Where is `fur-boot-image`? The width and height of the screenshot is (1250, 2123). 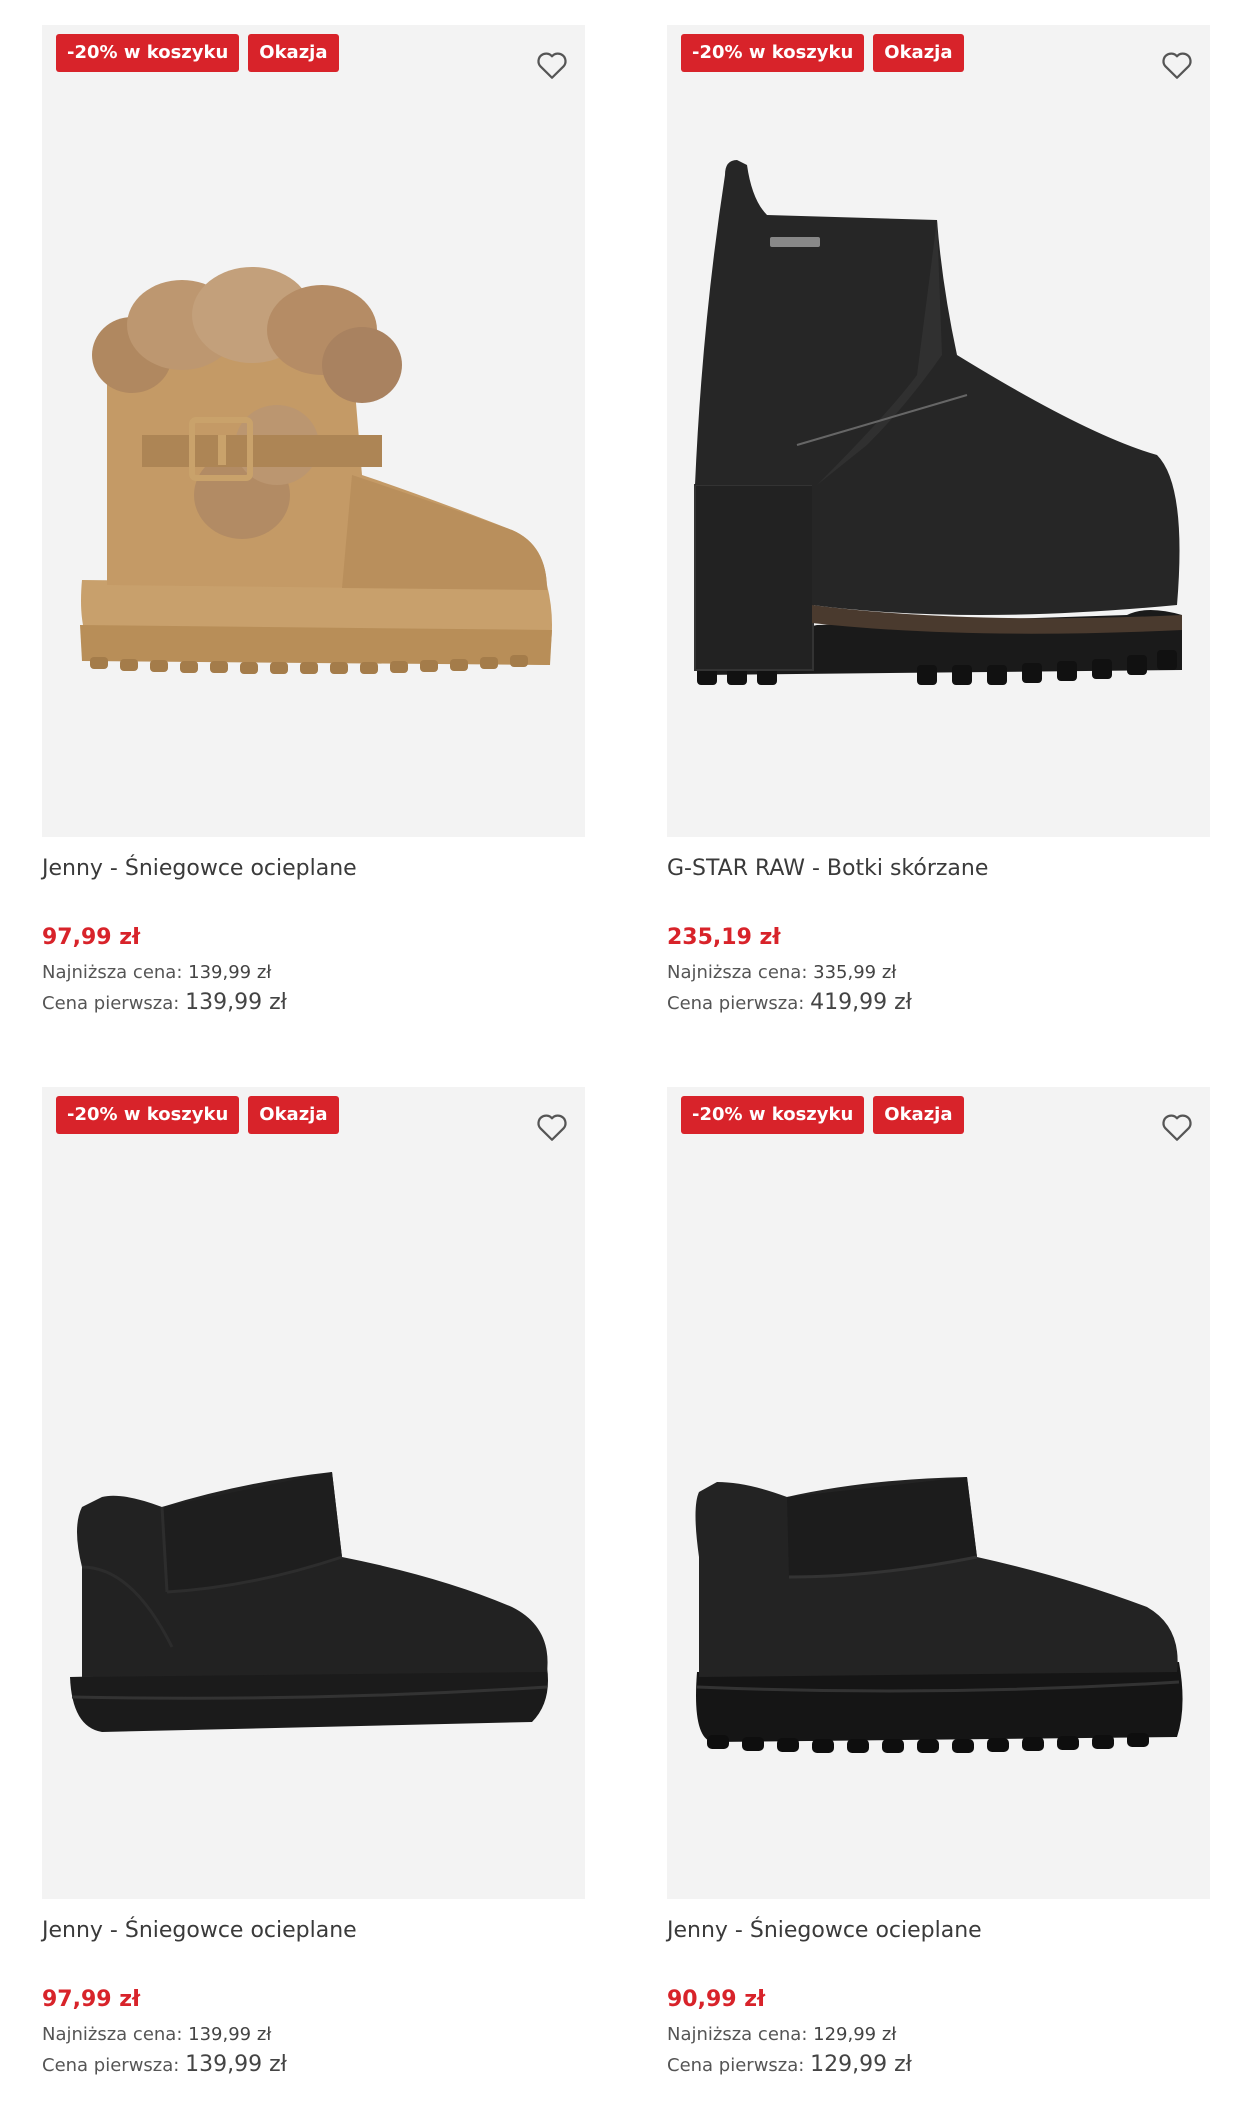
fur-boot-image is located at coordinates (316, 470).